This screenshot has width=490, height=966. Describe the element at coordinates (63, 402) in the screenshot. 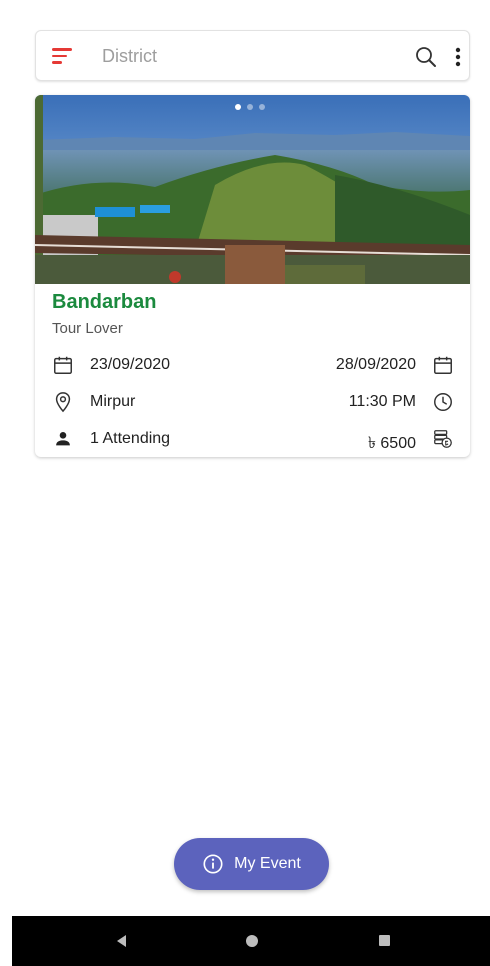

I see `location-pin-icon` at that location.